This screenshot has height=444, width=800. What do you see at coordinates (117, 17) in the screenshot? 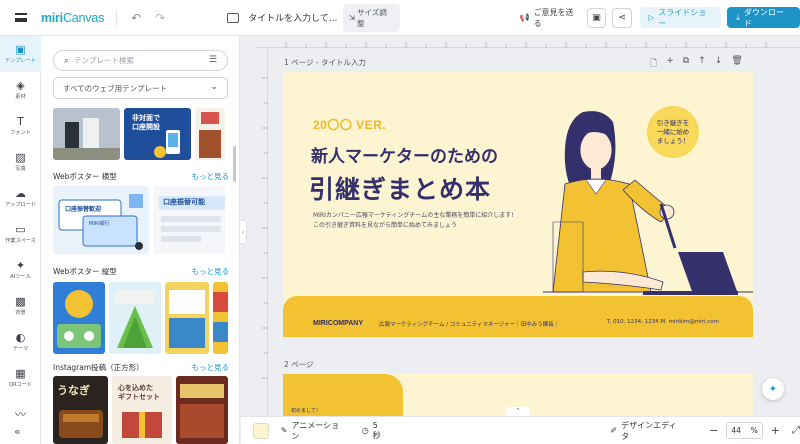
I see `divider` at bounding box center [117, 17].